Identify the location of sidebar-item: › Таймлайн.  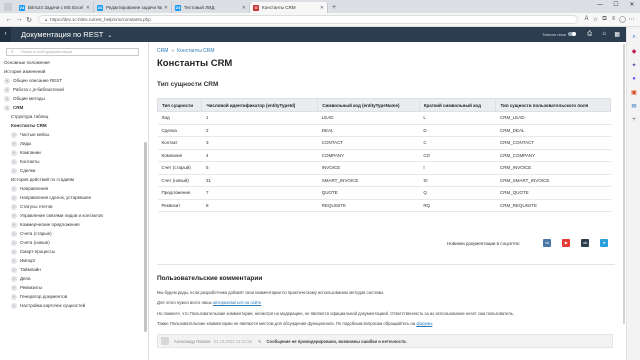
(74, 269).